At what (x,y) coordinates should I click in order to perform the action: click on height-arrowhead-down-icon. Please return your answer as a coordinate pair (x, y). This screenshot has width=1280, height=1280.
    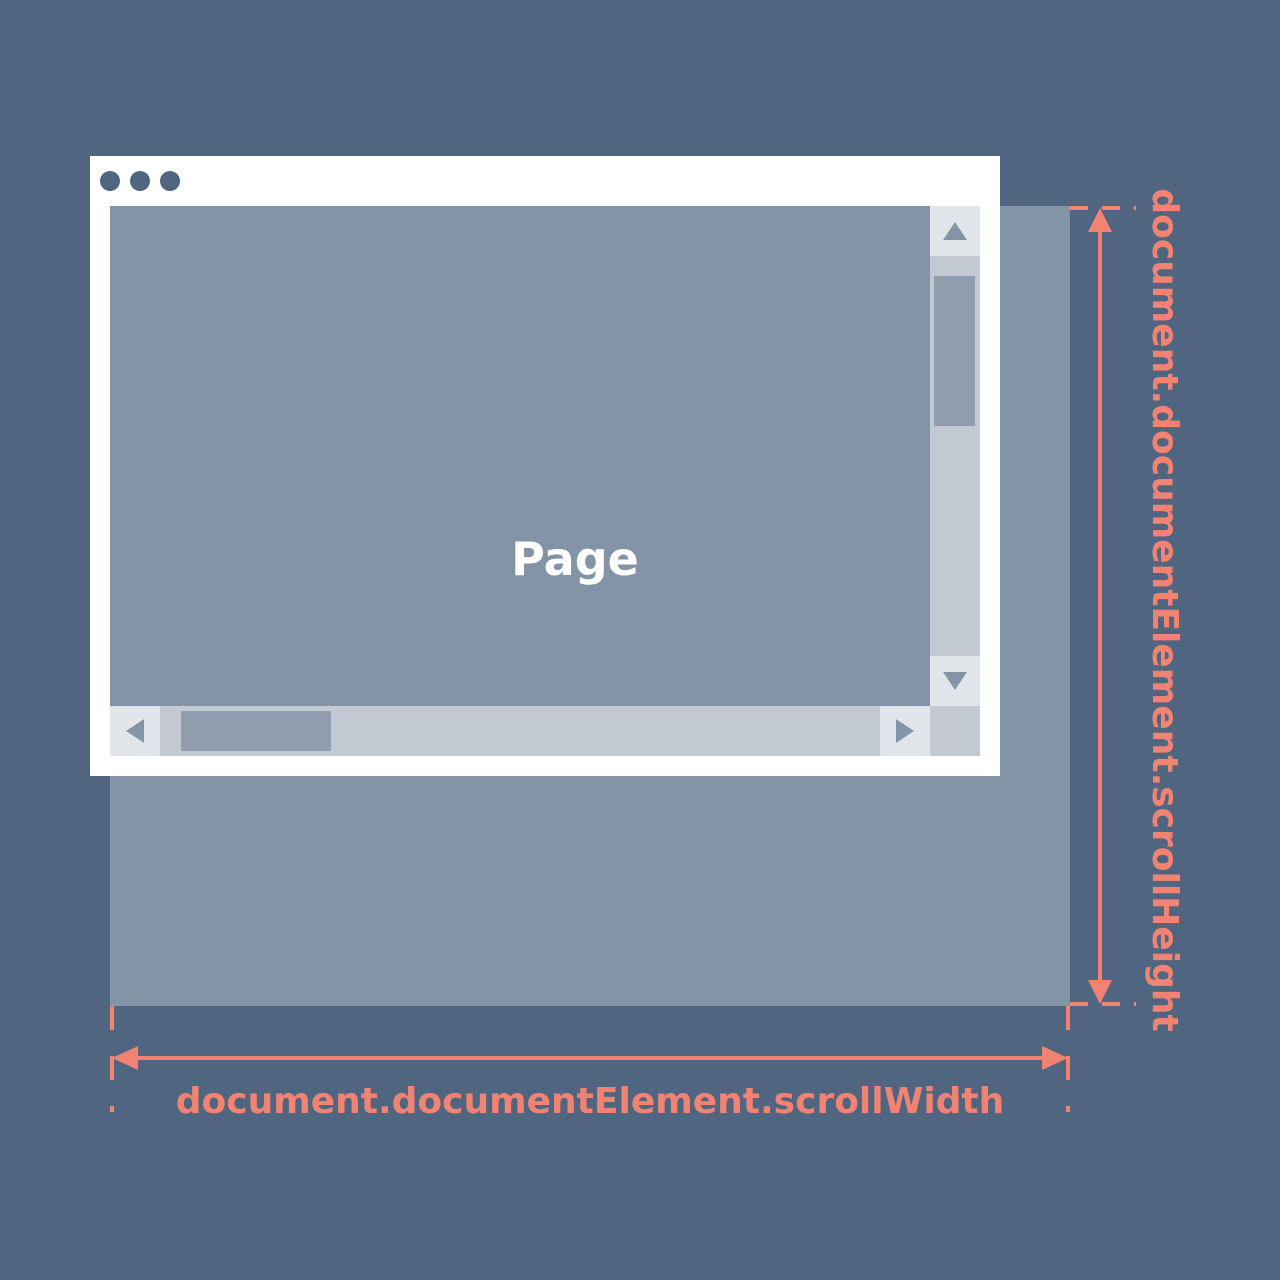
    Looking at the image, I should click on (1100, 992).